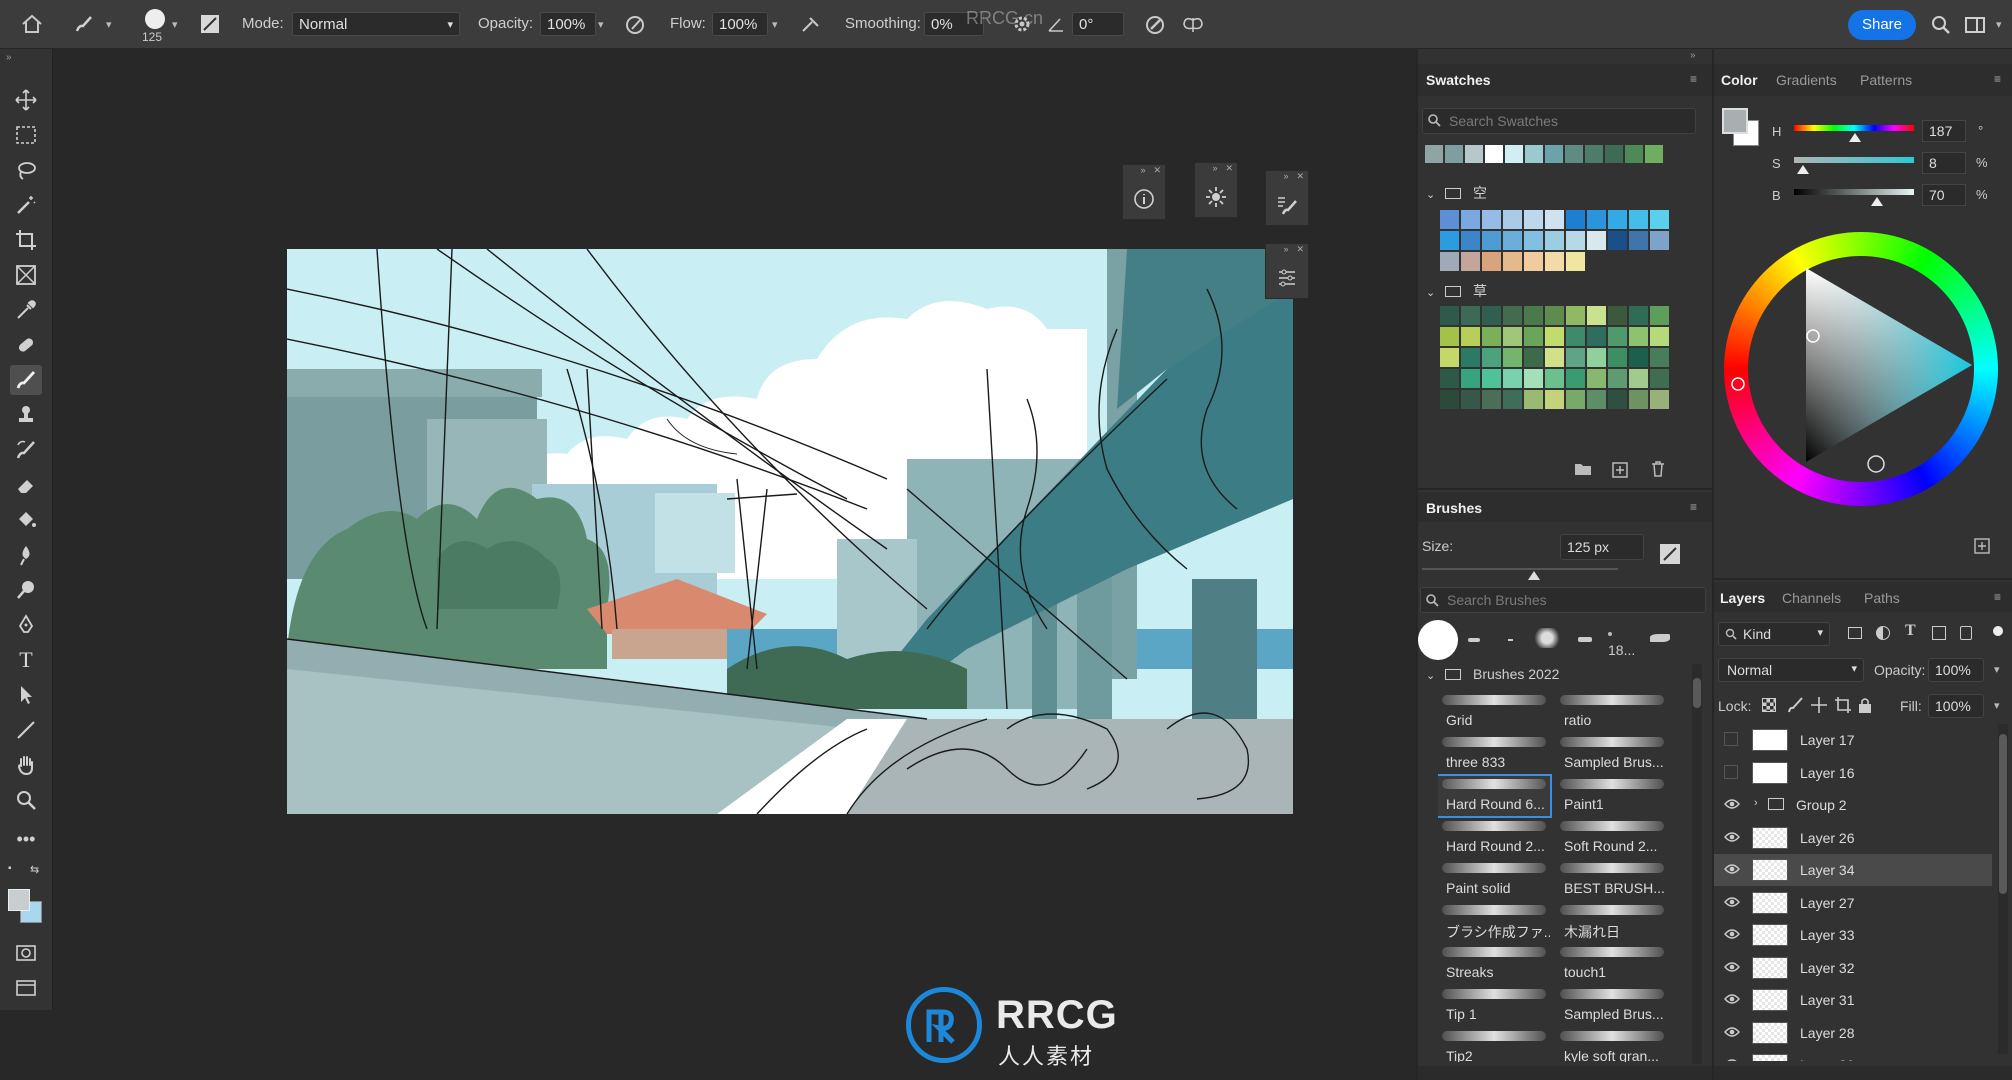 The image size is (2012, 1080). Describe the element at coordinates (26, 800) in the screenshot. I see `zoom-tool-icon` at that location.